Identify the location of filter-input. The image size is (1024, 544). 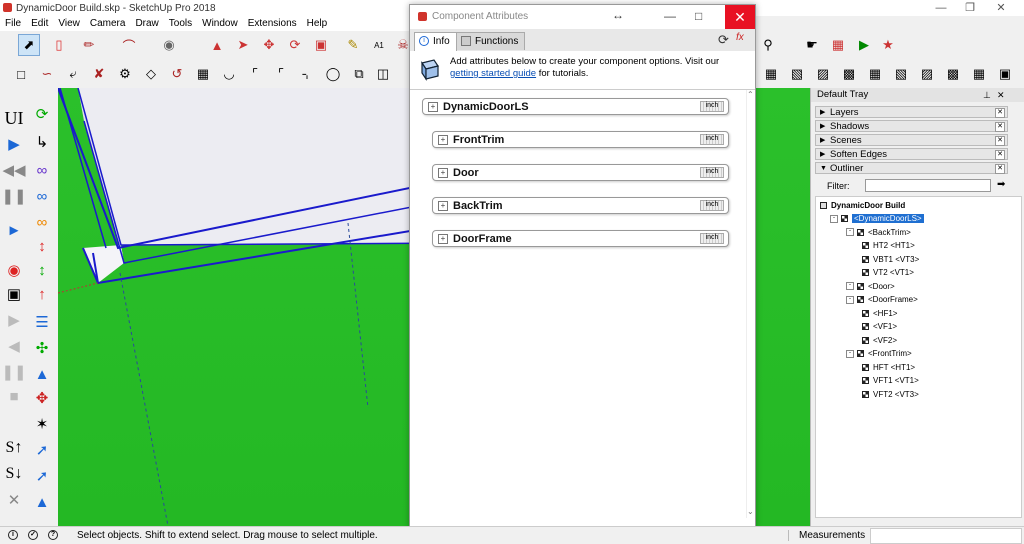
(928, 185).